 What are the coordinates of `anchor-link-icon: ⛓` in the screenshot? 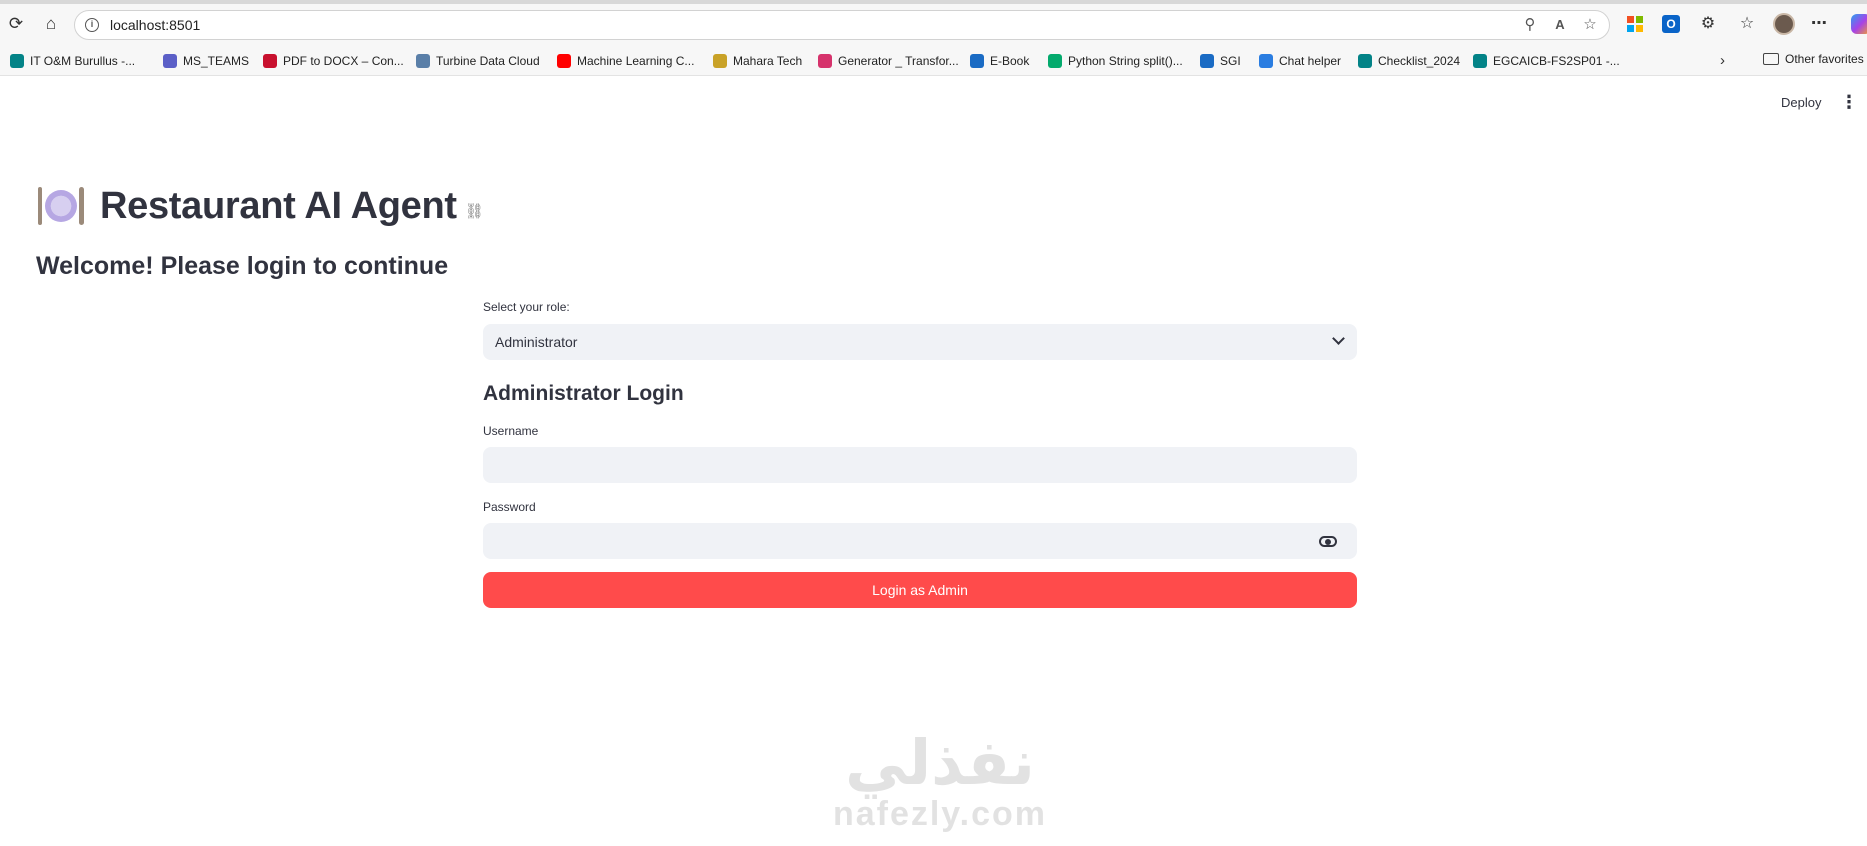 It's located at (474, 211).